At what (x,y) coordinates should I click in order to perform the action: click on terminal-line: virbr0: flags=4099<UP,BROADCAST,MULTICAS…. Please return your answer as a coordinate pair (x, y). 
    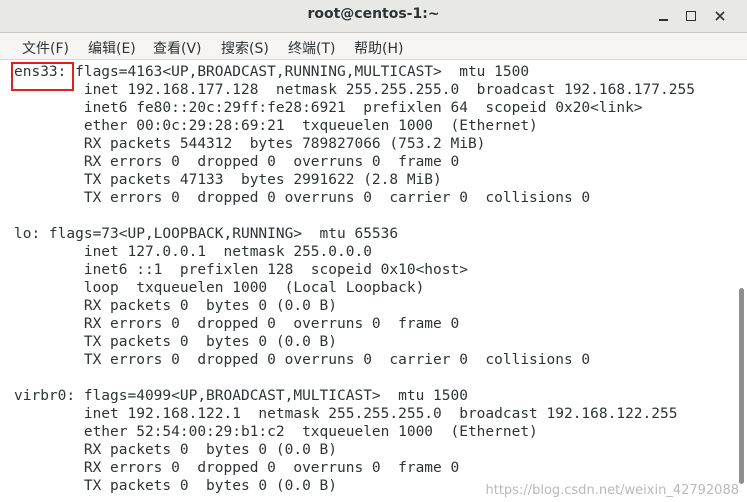
    Looking at the image, I should click on (241, 396).